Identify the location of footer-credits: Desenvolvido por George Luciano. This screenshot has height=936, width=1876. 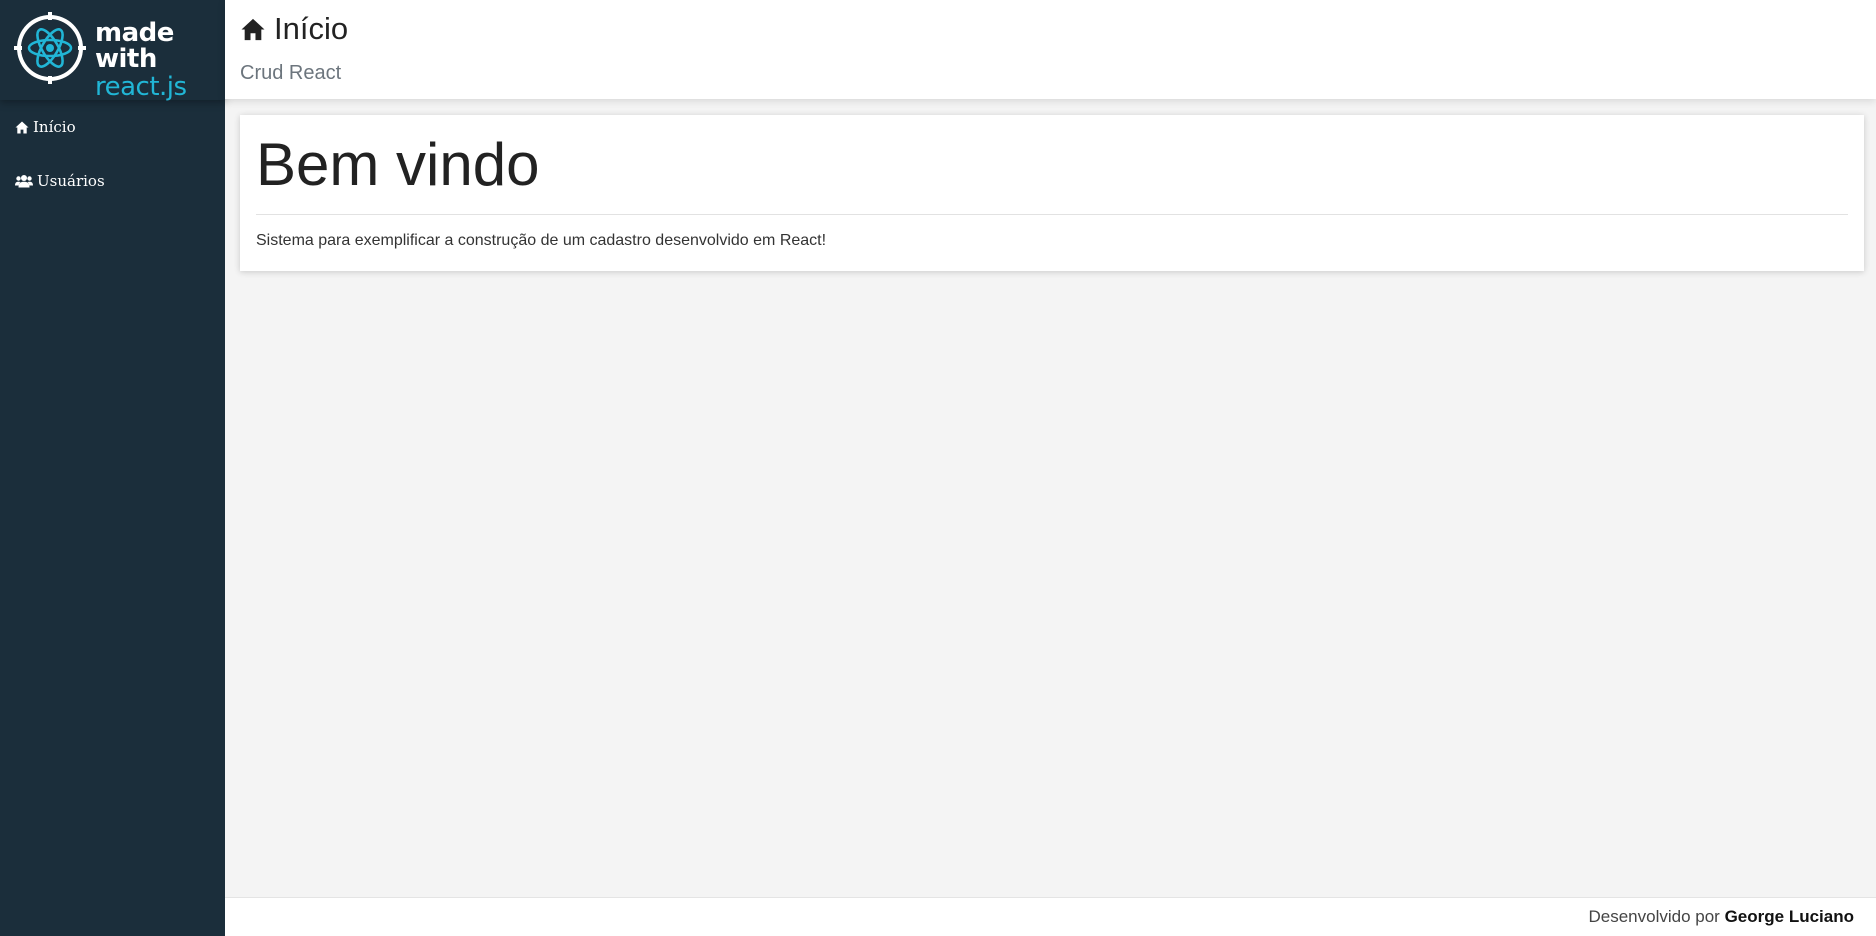
(1721, 917).